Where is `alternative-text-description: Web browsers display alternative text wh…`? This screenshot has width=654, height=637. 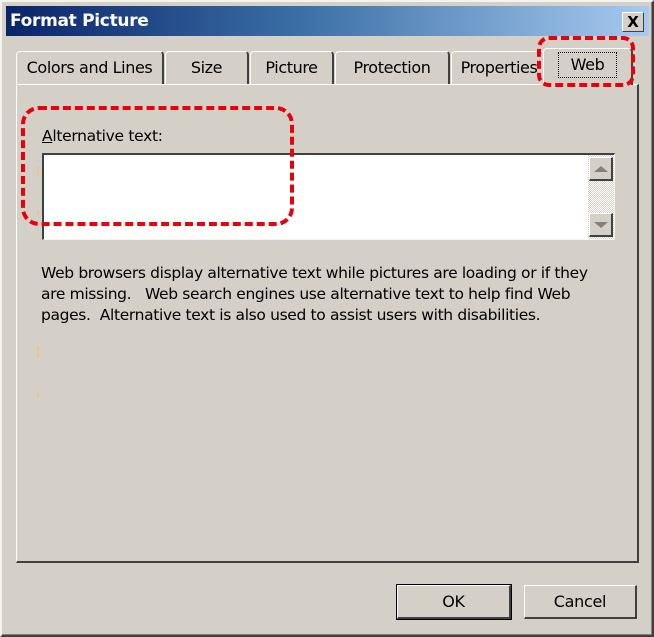
alternative-text-description: Web browsers display alternative text wh… is located at coordinates (314, 294).